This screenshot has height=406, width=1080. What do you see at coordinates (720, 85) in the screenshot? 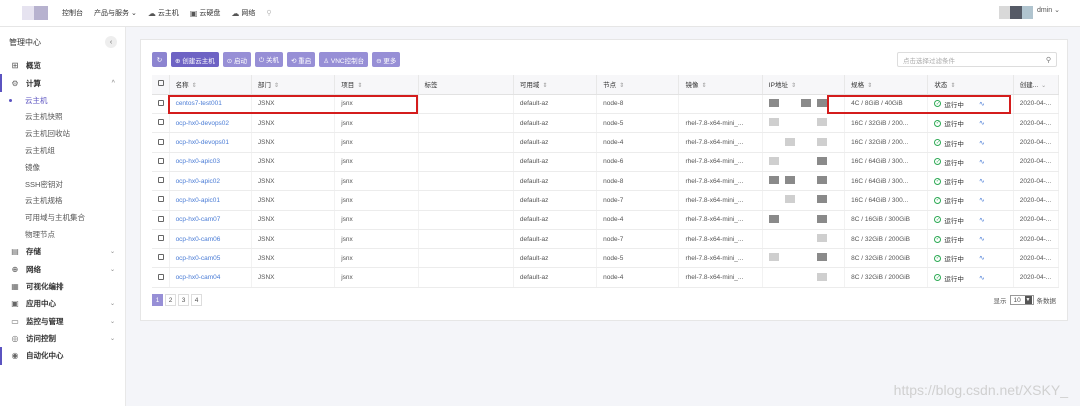
I see `col-image: 镜像 ⇕` at bounding box center [720, 85].